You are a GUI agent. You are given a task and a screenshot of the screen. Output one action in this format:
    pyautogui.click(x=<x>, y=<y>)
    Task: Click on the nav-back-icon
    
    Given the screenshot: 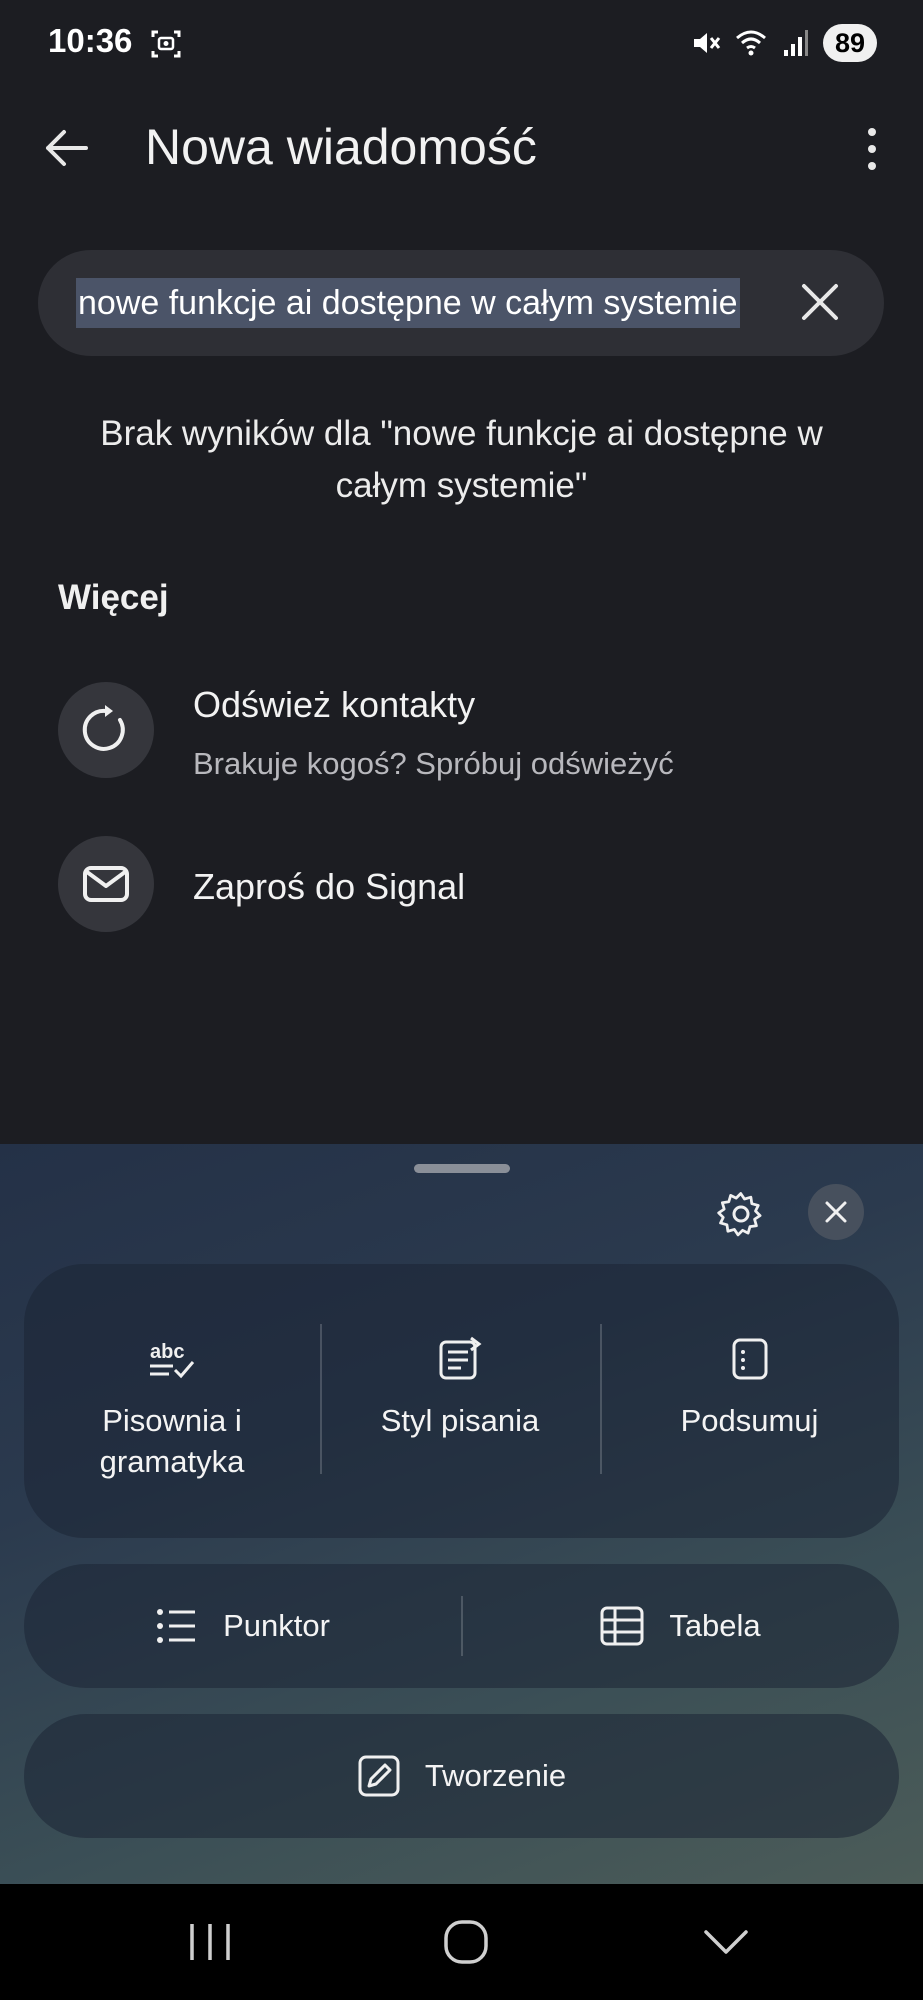 What is the action you would take?
    pyautogui.click(x=726, y=1942)
    